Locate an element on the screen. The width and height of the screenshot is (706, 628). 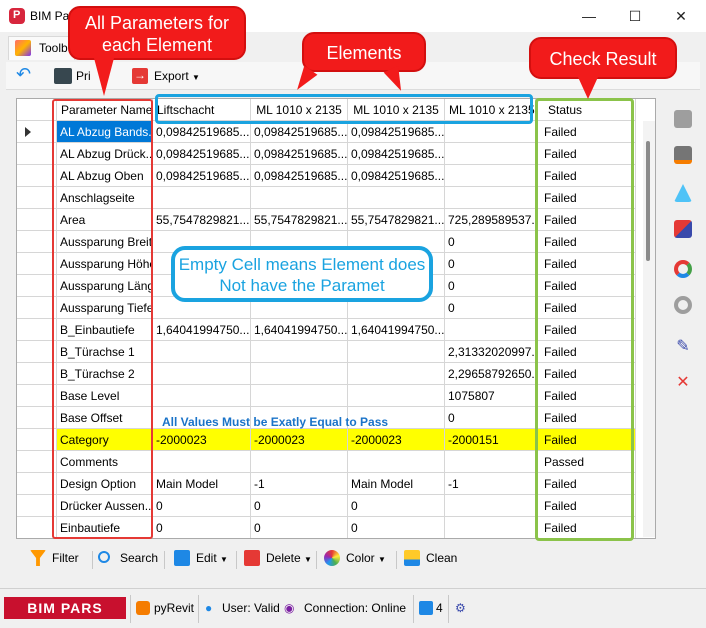
value-cell: 1075807 is located at coordinates (490, 396).